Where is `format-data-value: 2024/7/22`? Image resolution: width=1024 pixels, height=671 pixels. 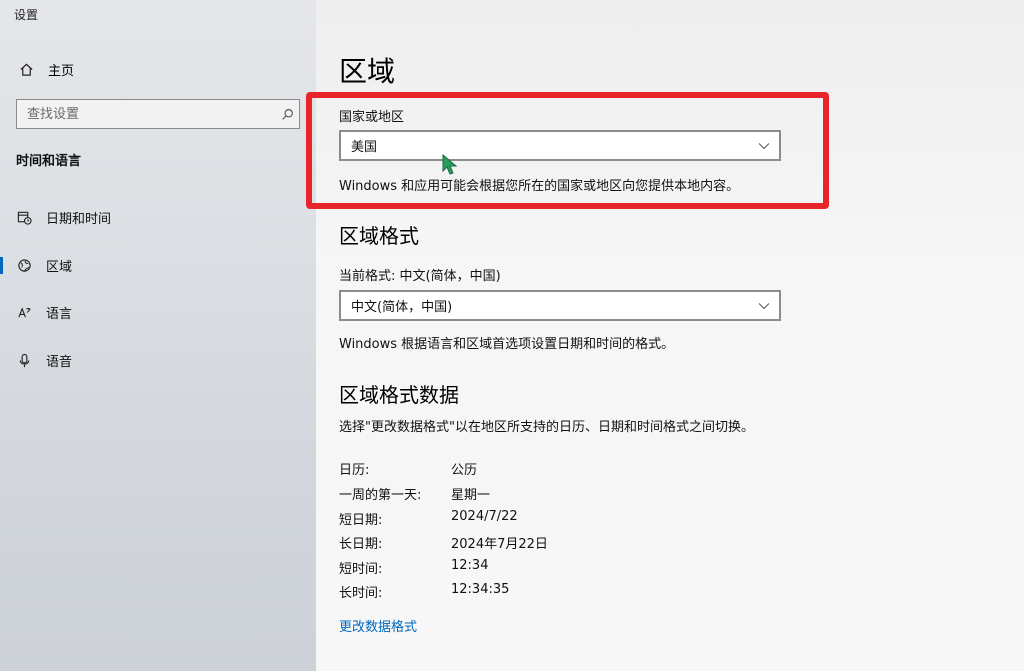 format-data-value: 2024/7/22 is located at coordinates (484, 516).